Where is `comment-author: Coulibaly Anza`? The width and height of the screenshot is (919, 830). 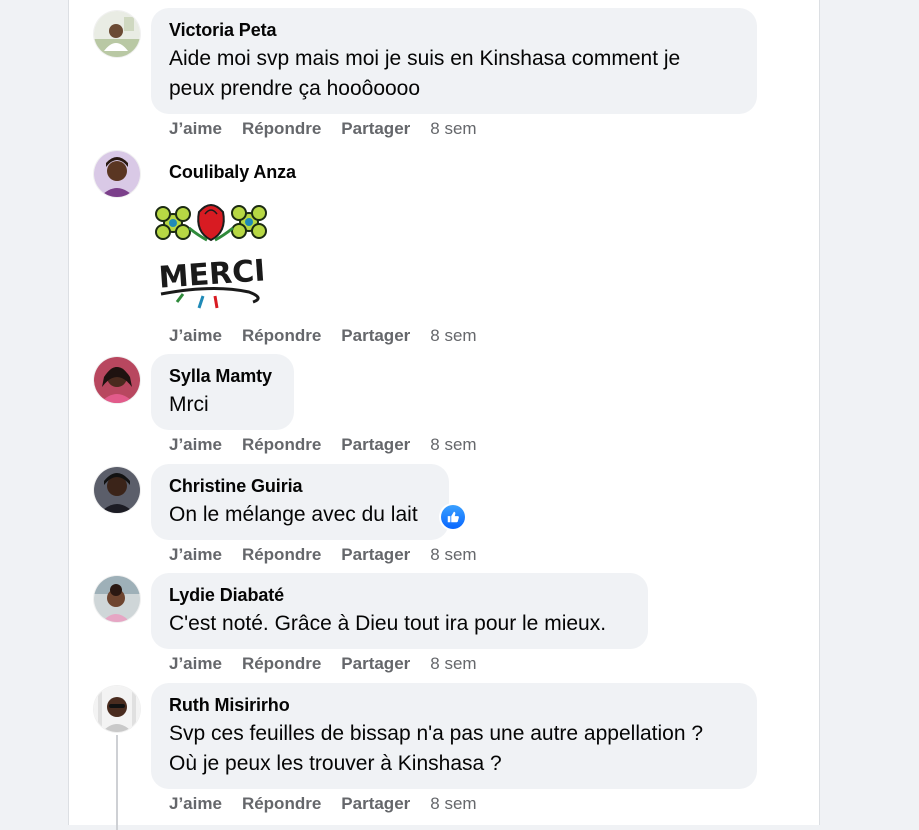
comment-author: Coulibaly Anza is located at coordinates (232, 172).